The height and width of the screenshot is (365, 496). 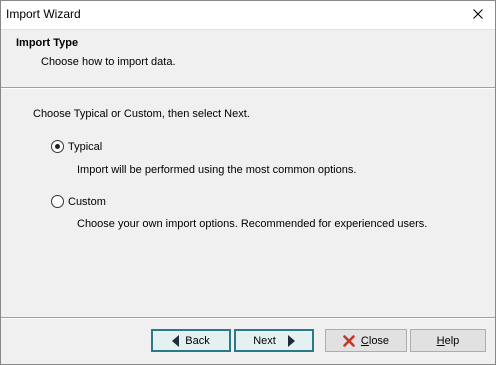 I want to click on close-icon, so click(x=478, y=14).